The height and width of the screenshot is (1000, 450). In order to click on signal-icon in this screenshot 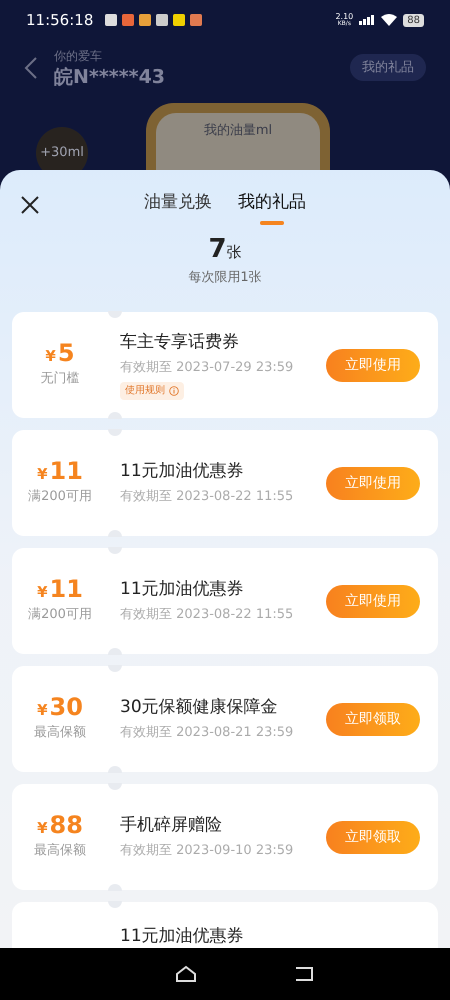, I will do `click(367, 20)`.